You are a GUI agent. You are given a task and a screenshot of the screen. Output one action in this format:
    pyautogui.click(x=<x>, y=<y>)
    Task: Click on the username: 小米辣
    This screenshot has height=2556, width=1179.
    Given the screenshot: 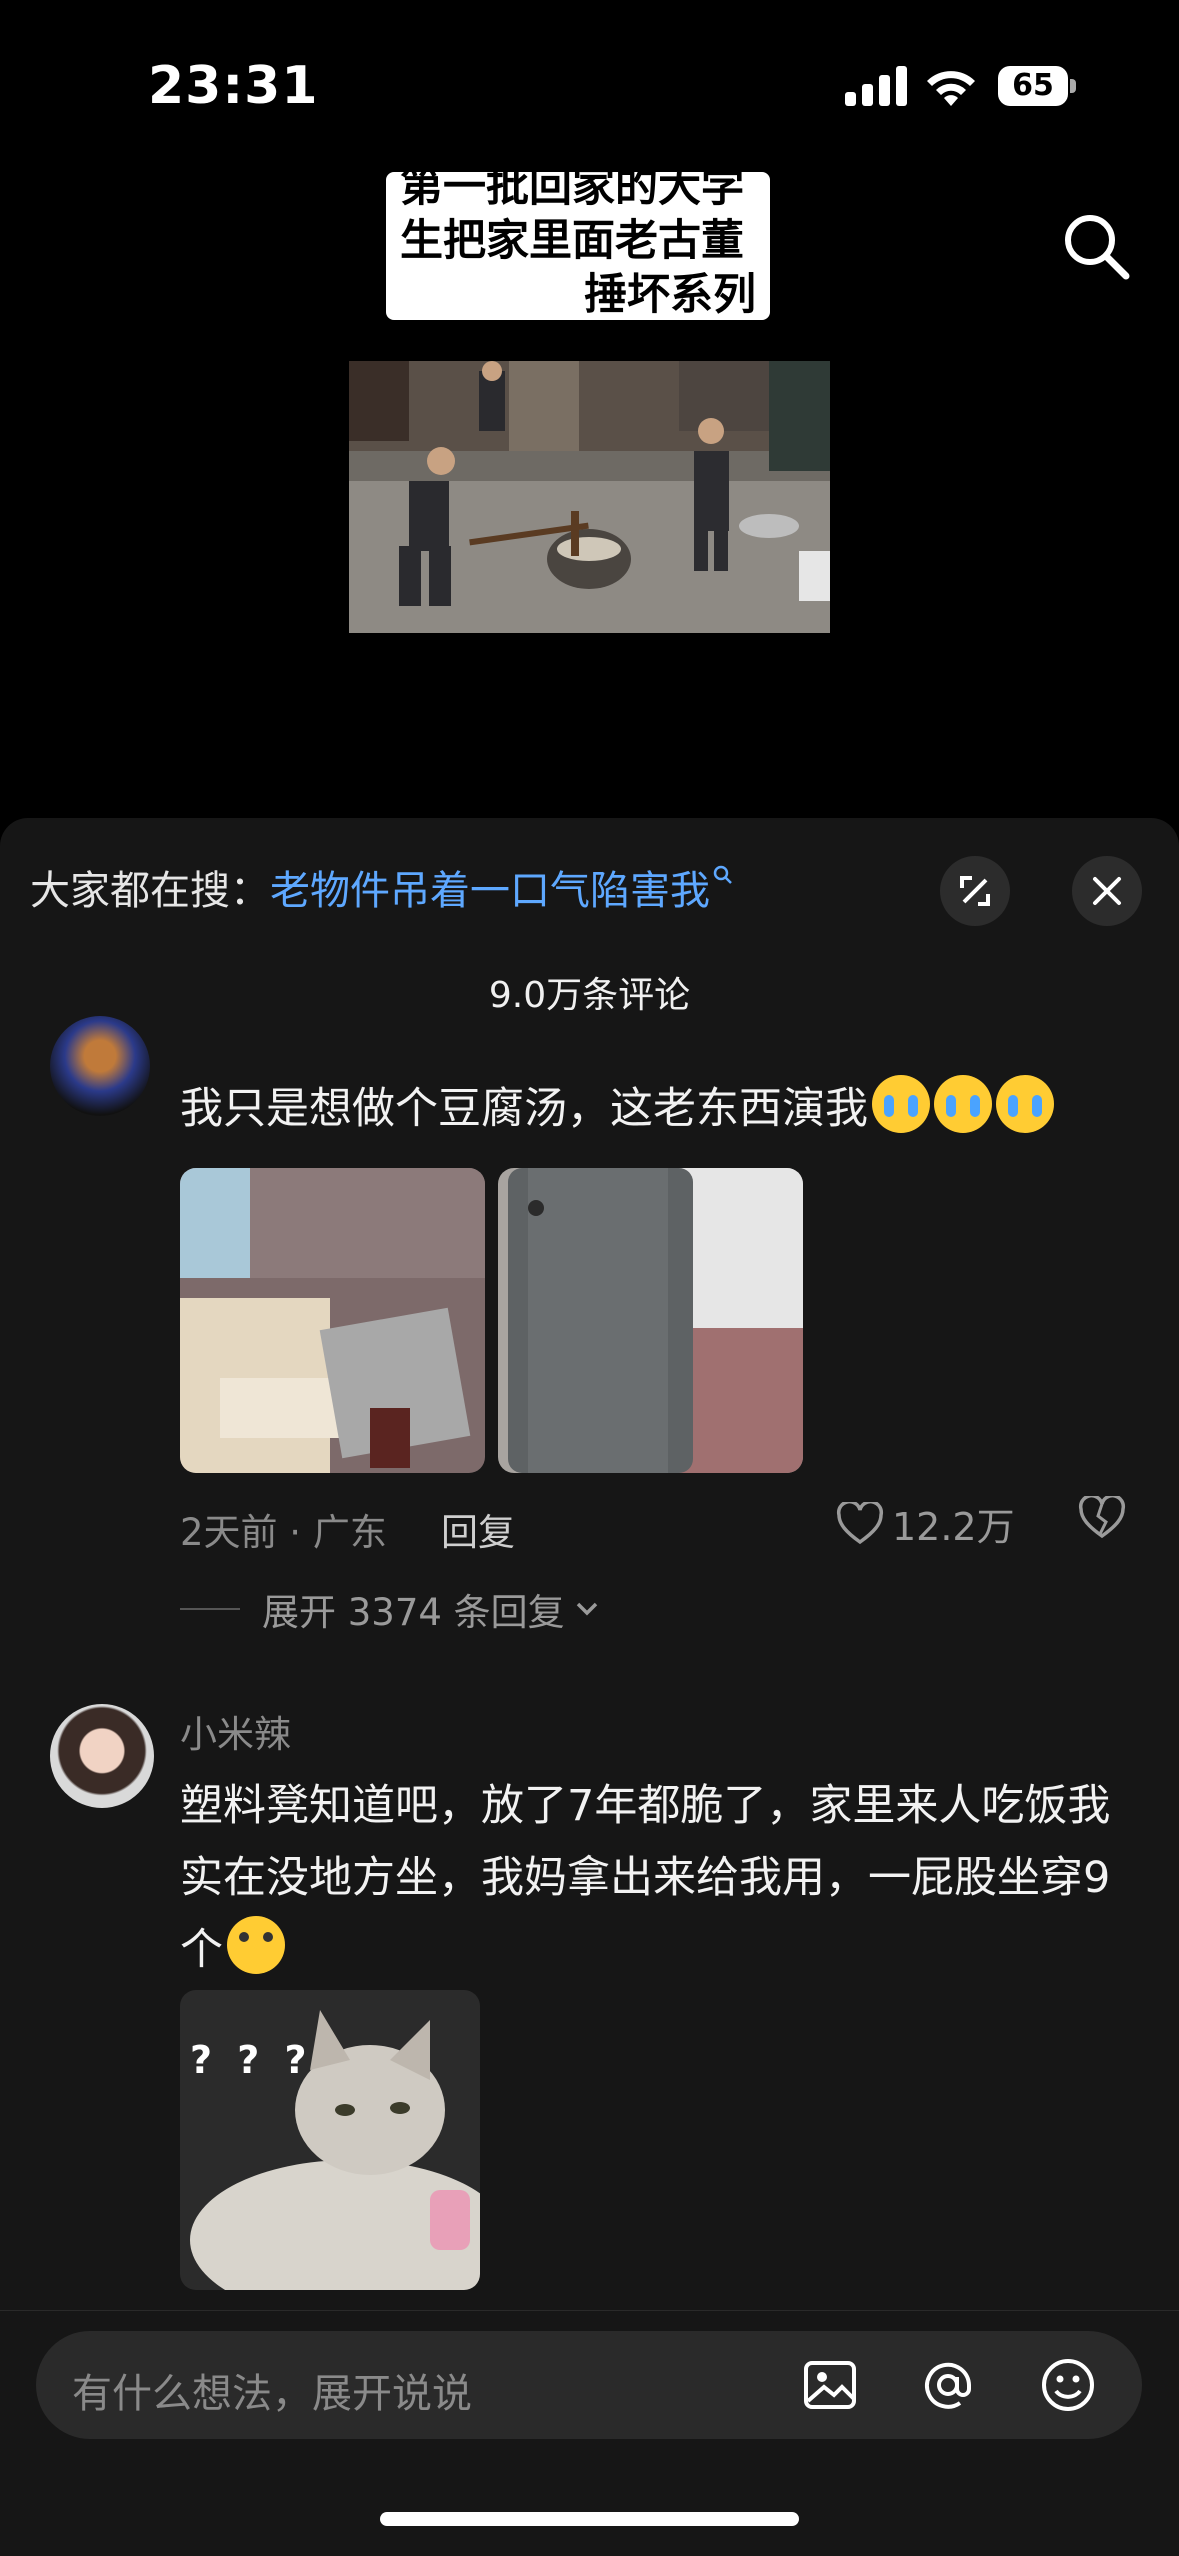 What is the action you would take?
    pyautogui.click(x=235, y=1731)
    